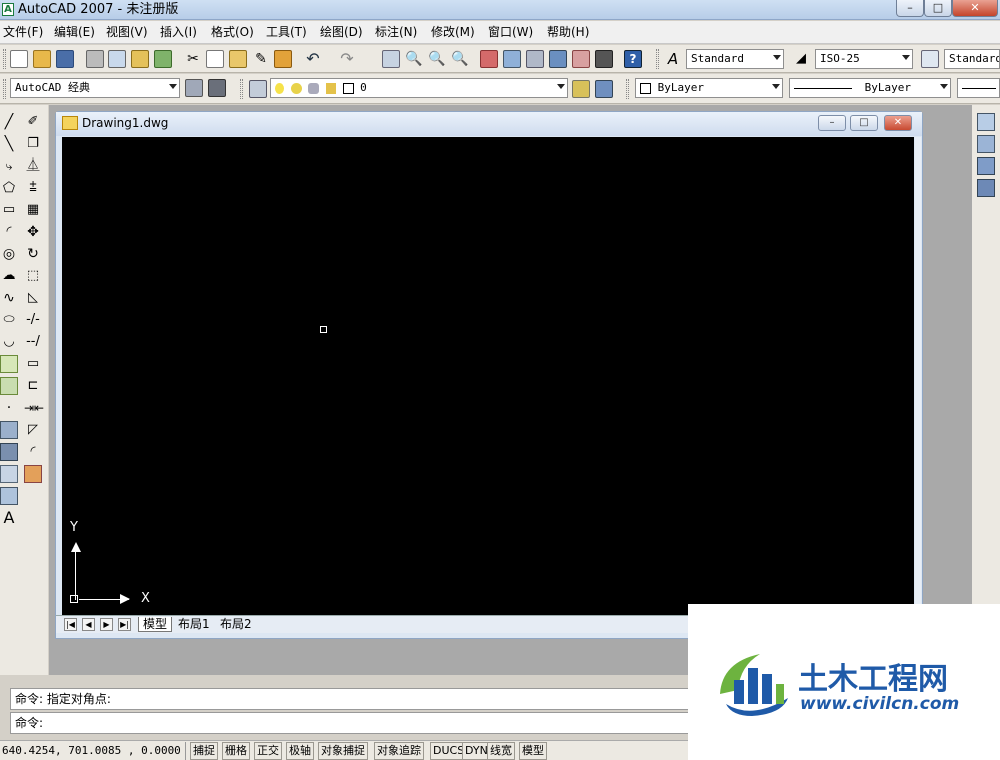 The image size is (1000, 760). What do you see at coordinates (568, 32) in the screenshot?
I see `menu-help: 帮助(H)` at bounding box center [568, 32].